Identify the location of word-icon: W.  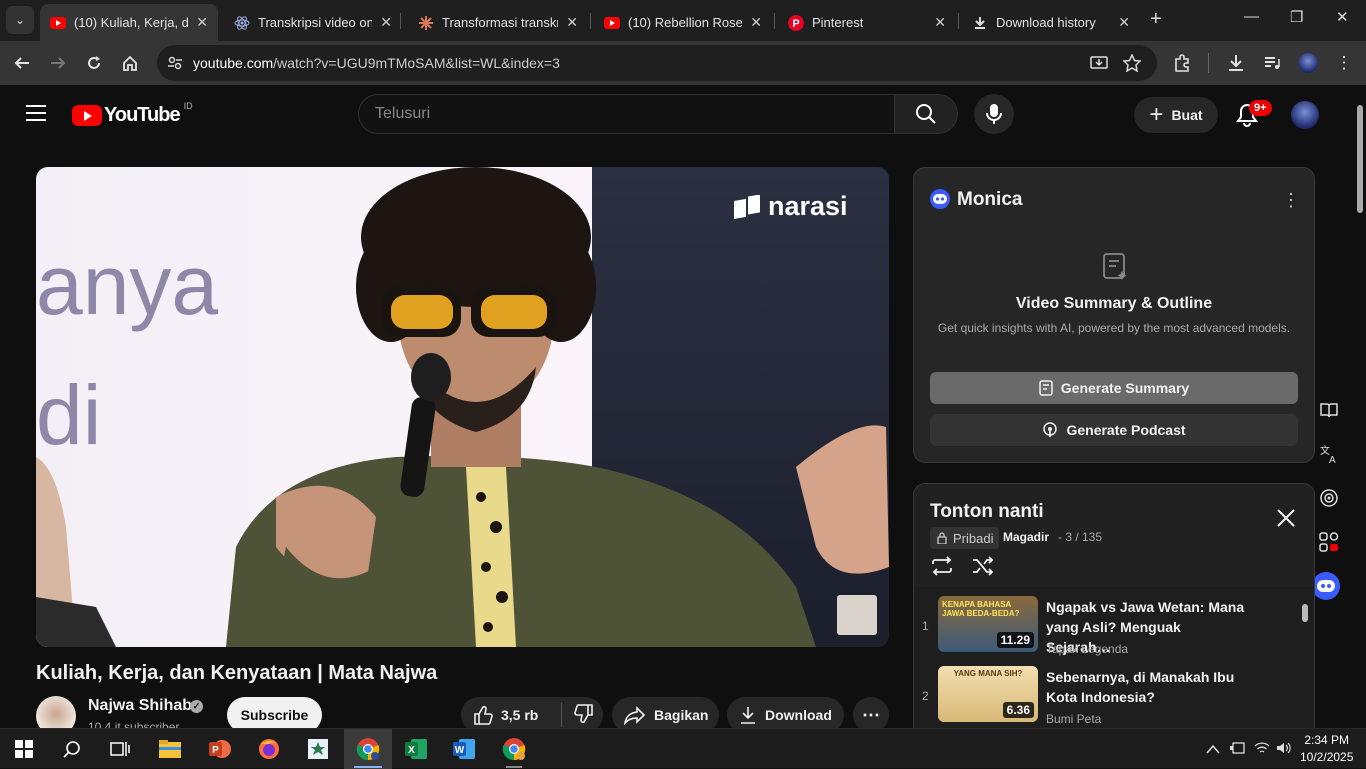
(464, 749).